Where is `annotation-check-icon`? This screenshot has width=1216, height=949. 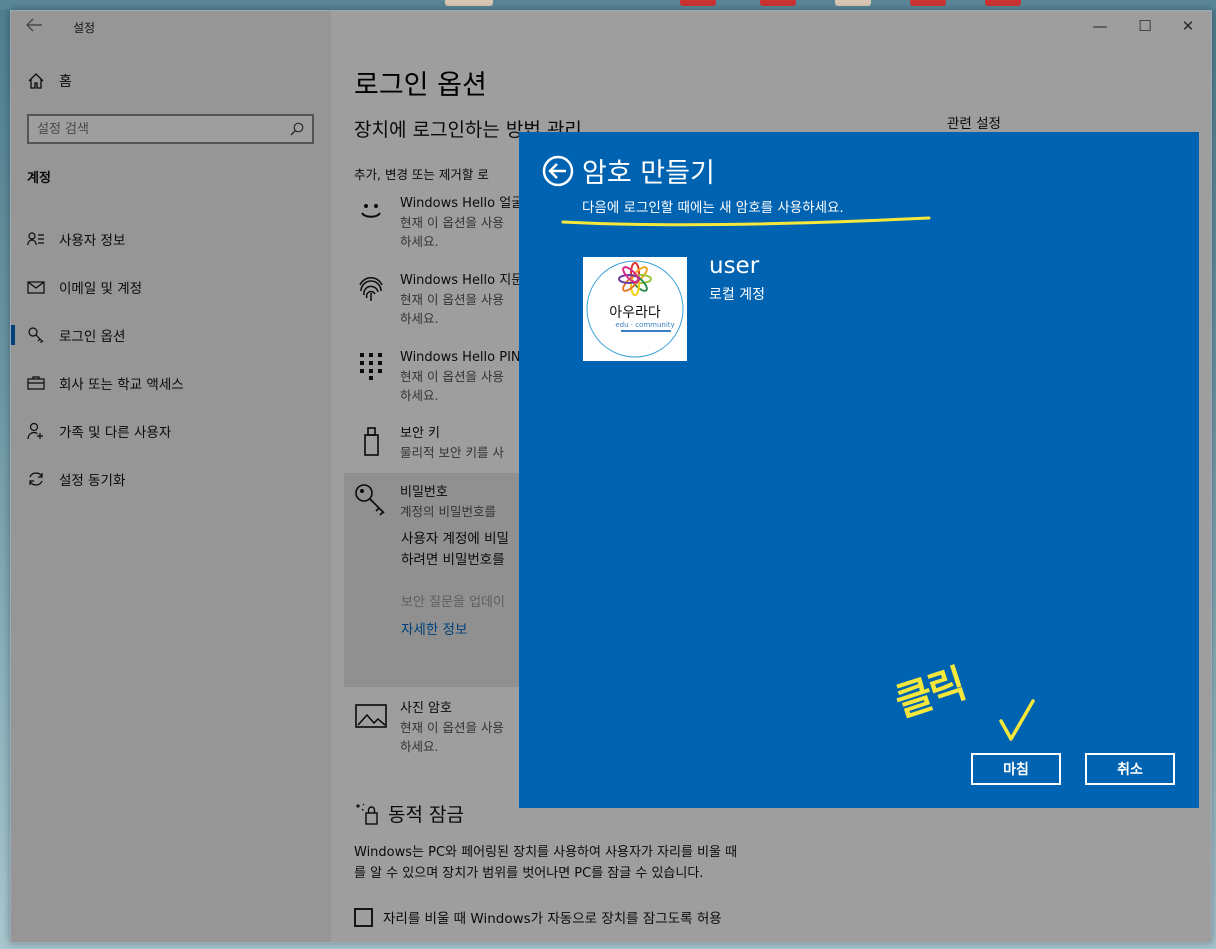 annotation-check-icon is located at coordinates (1017, 720).